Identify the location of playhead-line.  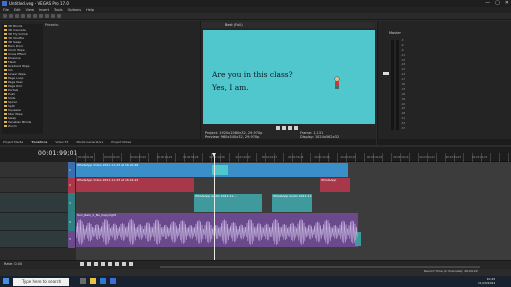
(214, 206).